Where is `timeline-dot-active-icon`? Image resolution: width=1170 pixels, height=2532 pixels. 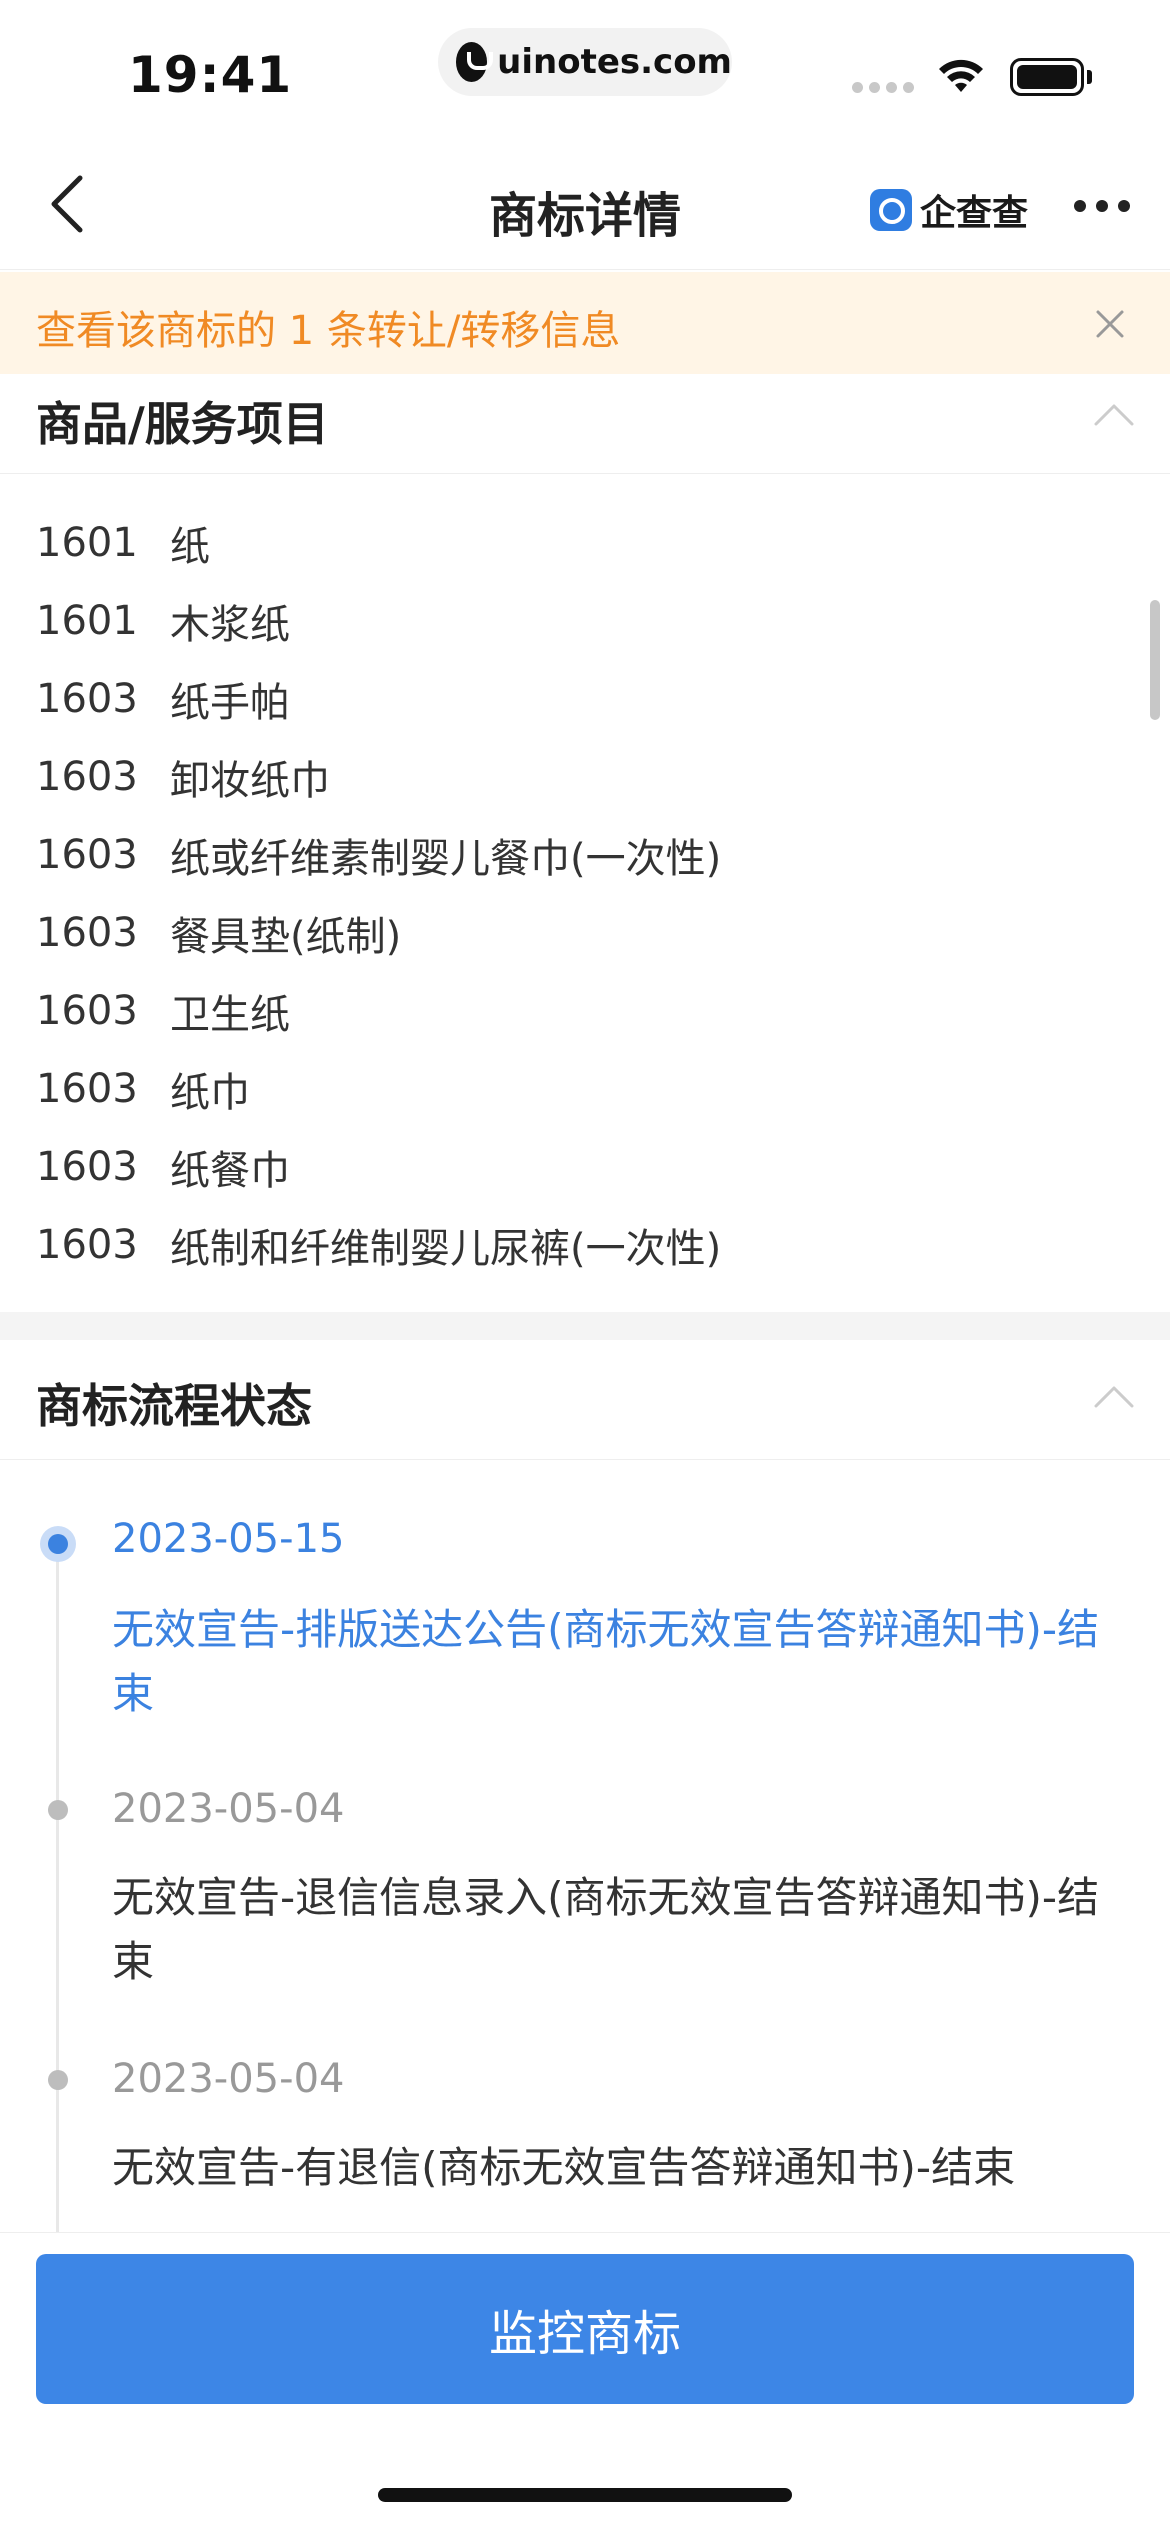
timeline-dot-active-icon is located at coordinates (58, 1544).